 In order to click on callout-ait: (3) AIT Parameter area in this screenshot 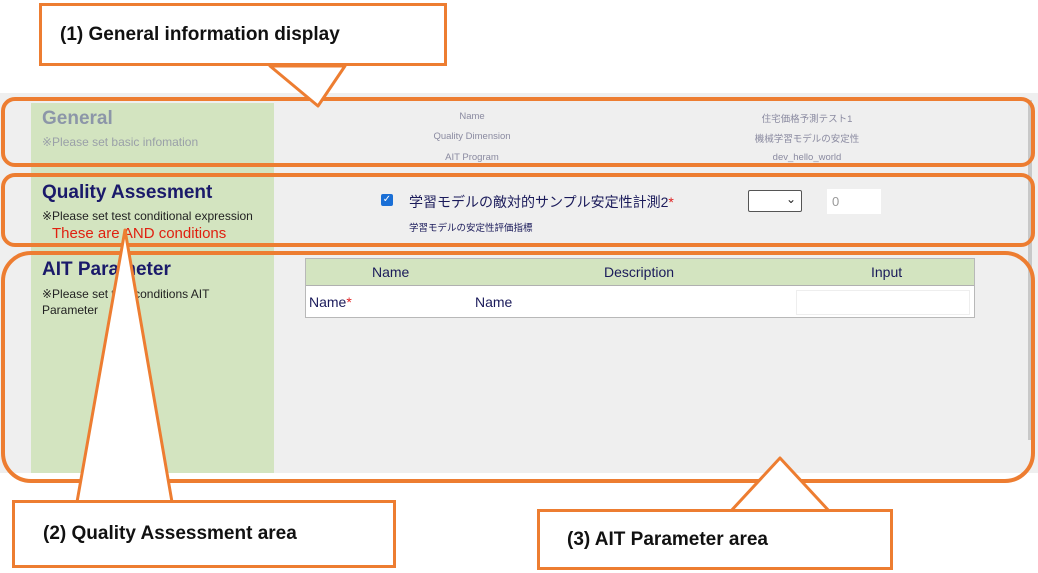, I will do `click(715, 539)`.